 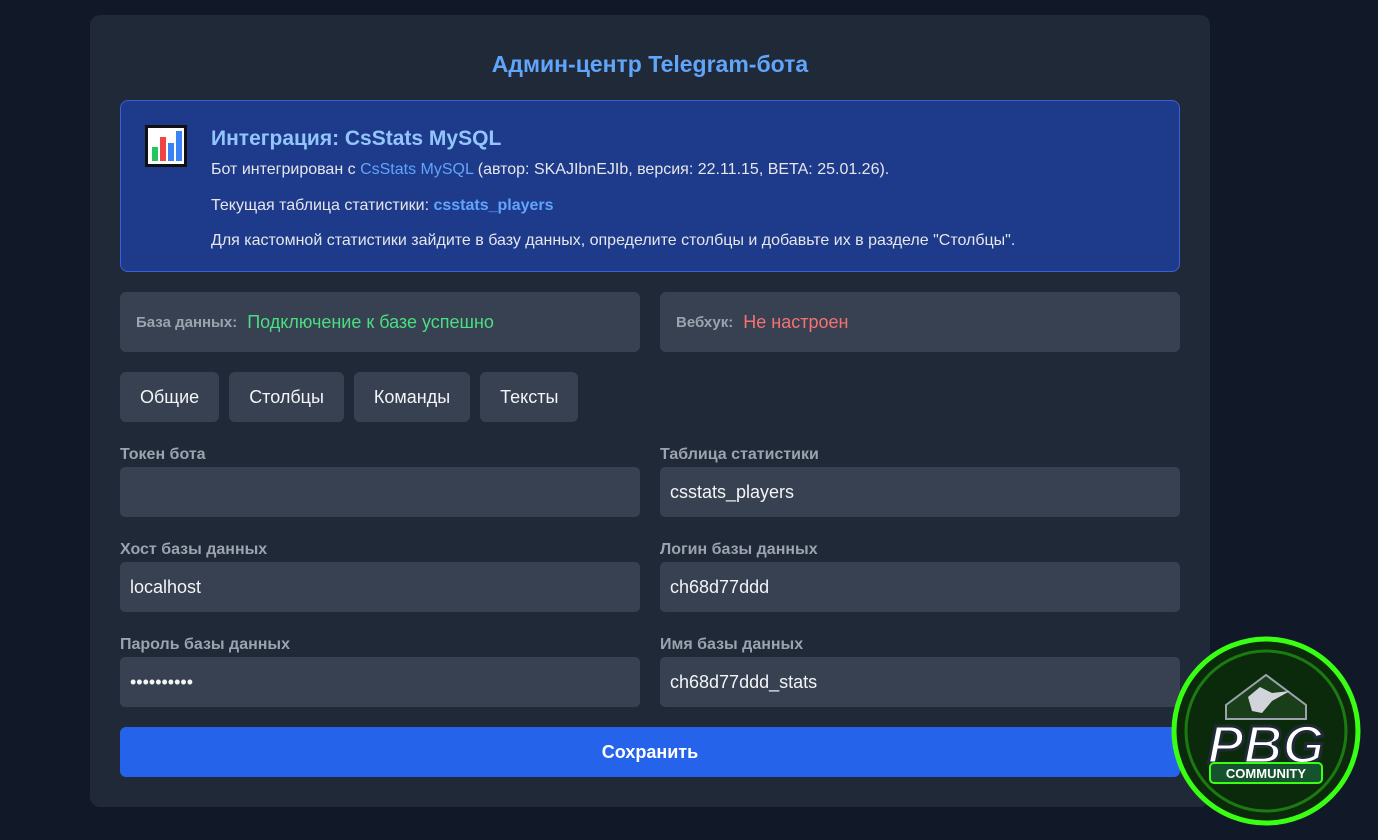 I want to click on db-name-label: Имя базы данных, so click(x=732, y=644).